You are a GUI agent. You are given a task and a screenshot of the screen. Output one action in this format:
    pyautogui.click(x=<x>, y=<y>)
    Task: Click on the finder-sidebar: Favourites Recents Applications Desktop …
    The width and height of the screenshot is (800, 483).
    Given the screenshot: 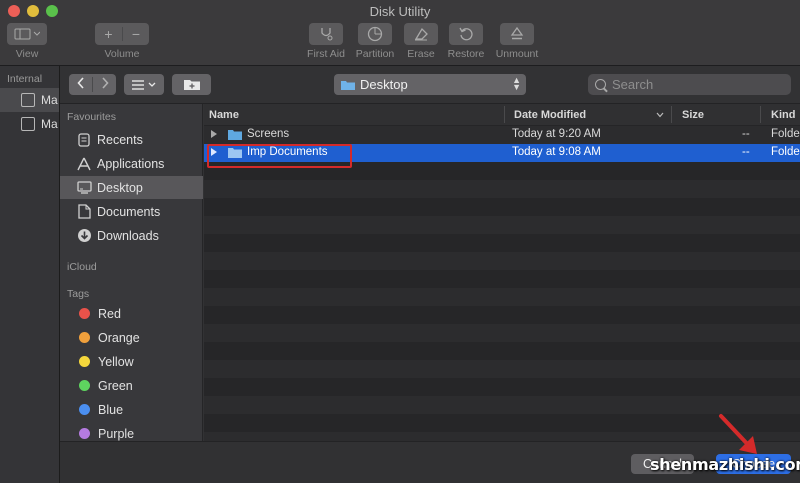 What is the action you would take?
    pyautogui.click(x=131, y=272)
    